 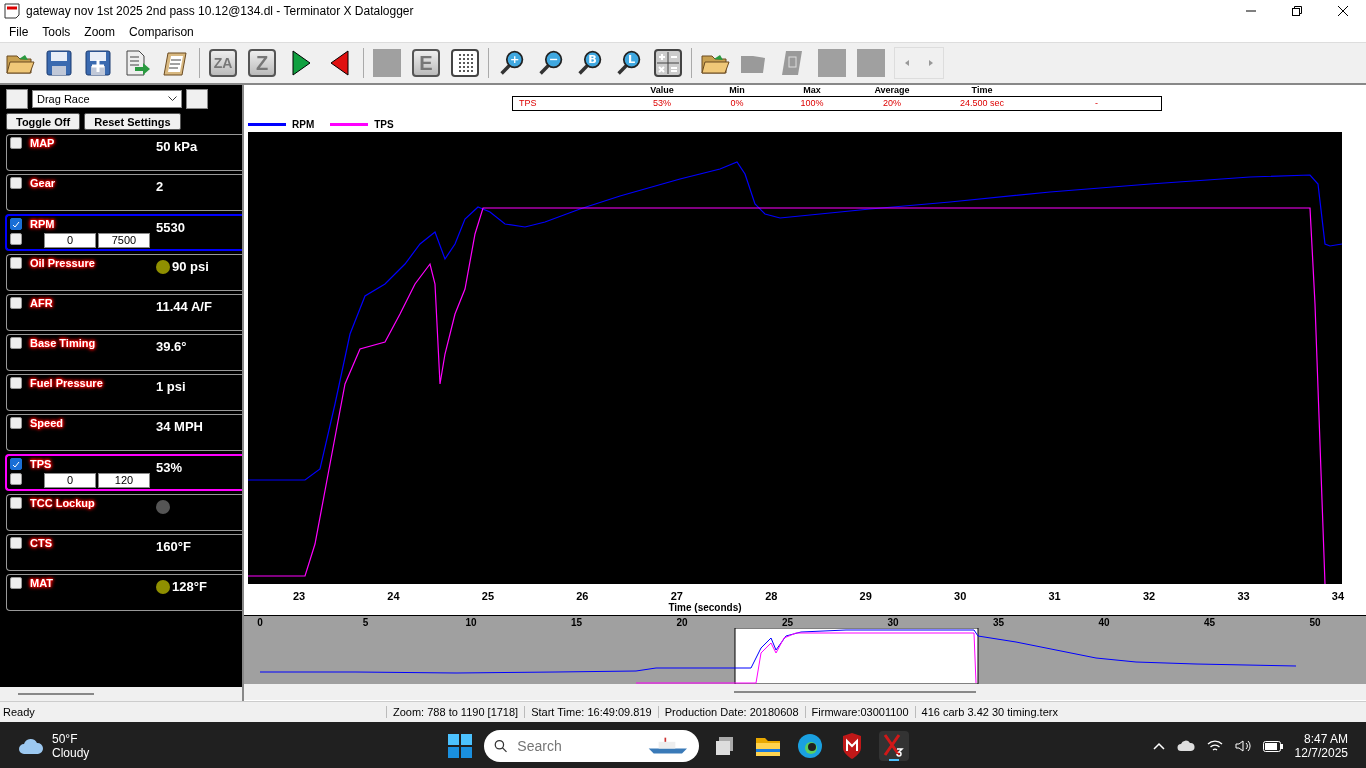 What do you see at coordinates (107, 99) in the screenshot?
I see `preset-dropdown: Drag Race` at bounding box center [107, 99].